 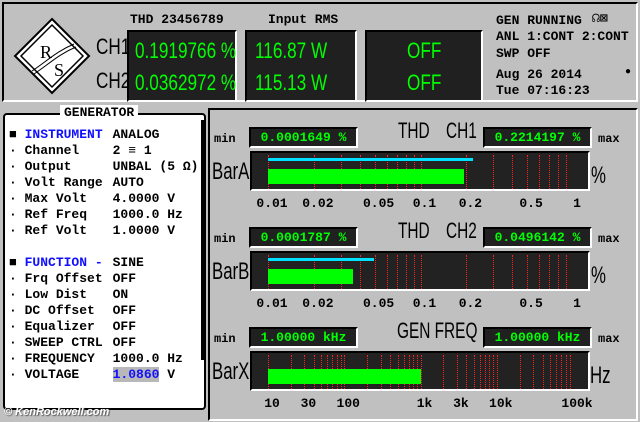 I want to click on aux-display: OFF OFF, so click(x=424, y=66).